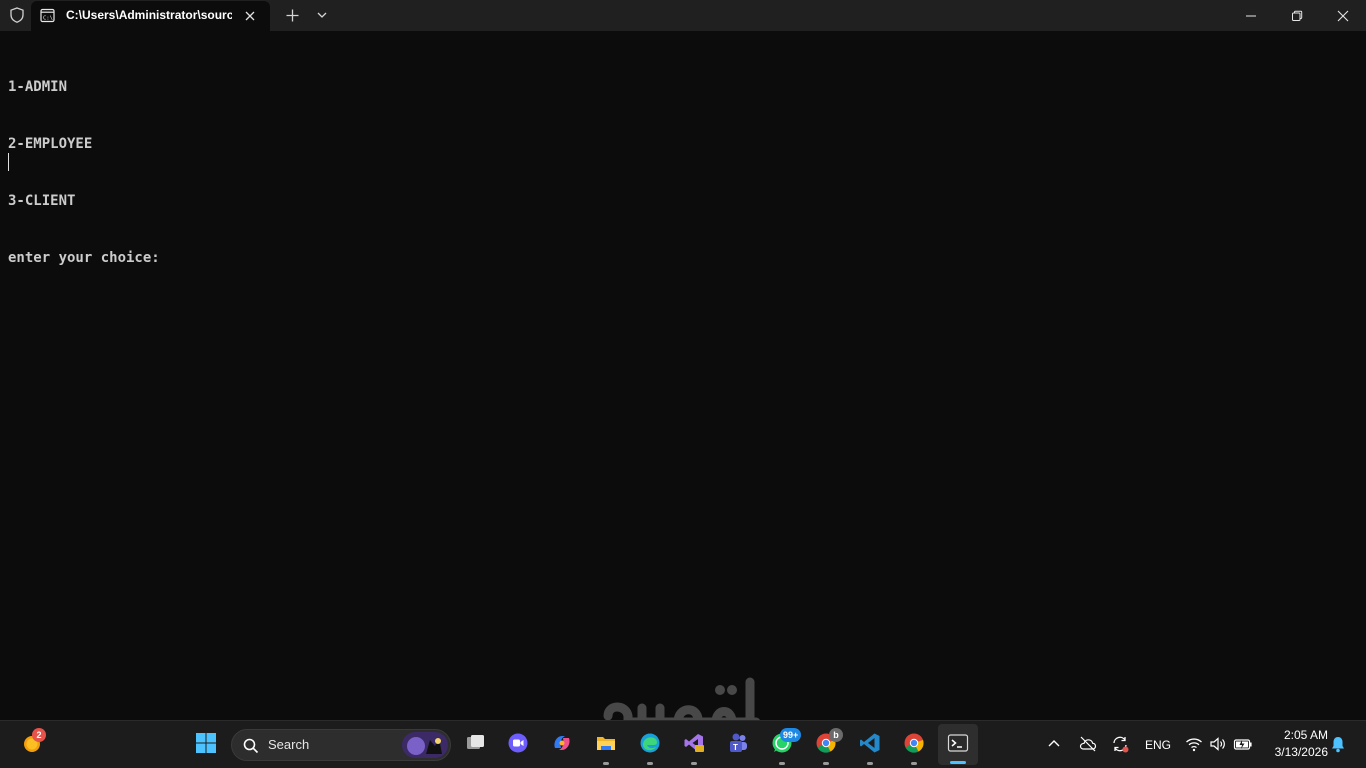 This screenshot has height=768, width=1366. I want to click on profile-badge: b, so click(836, 735).